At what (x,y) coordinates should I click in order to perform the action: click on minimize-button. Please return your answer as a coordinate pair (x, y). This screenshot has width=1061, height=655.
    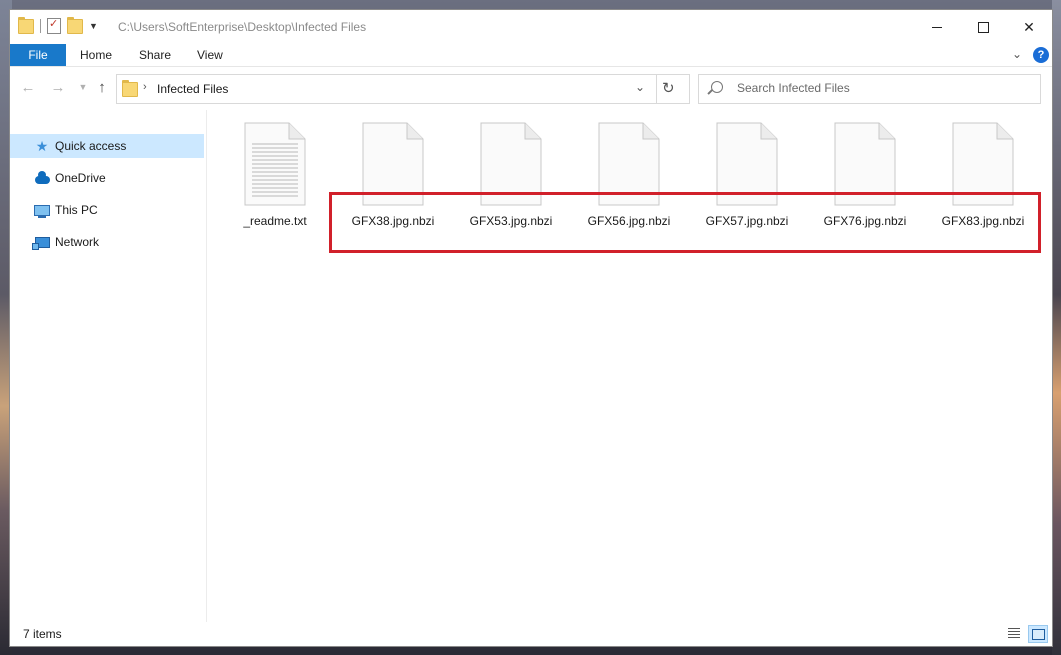
    Looking at the image, I should click on (937, 27).